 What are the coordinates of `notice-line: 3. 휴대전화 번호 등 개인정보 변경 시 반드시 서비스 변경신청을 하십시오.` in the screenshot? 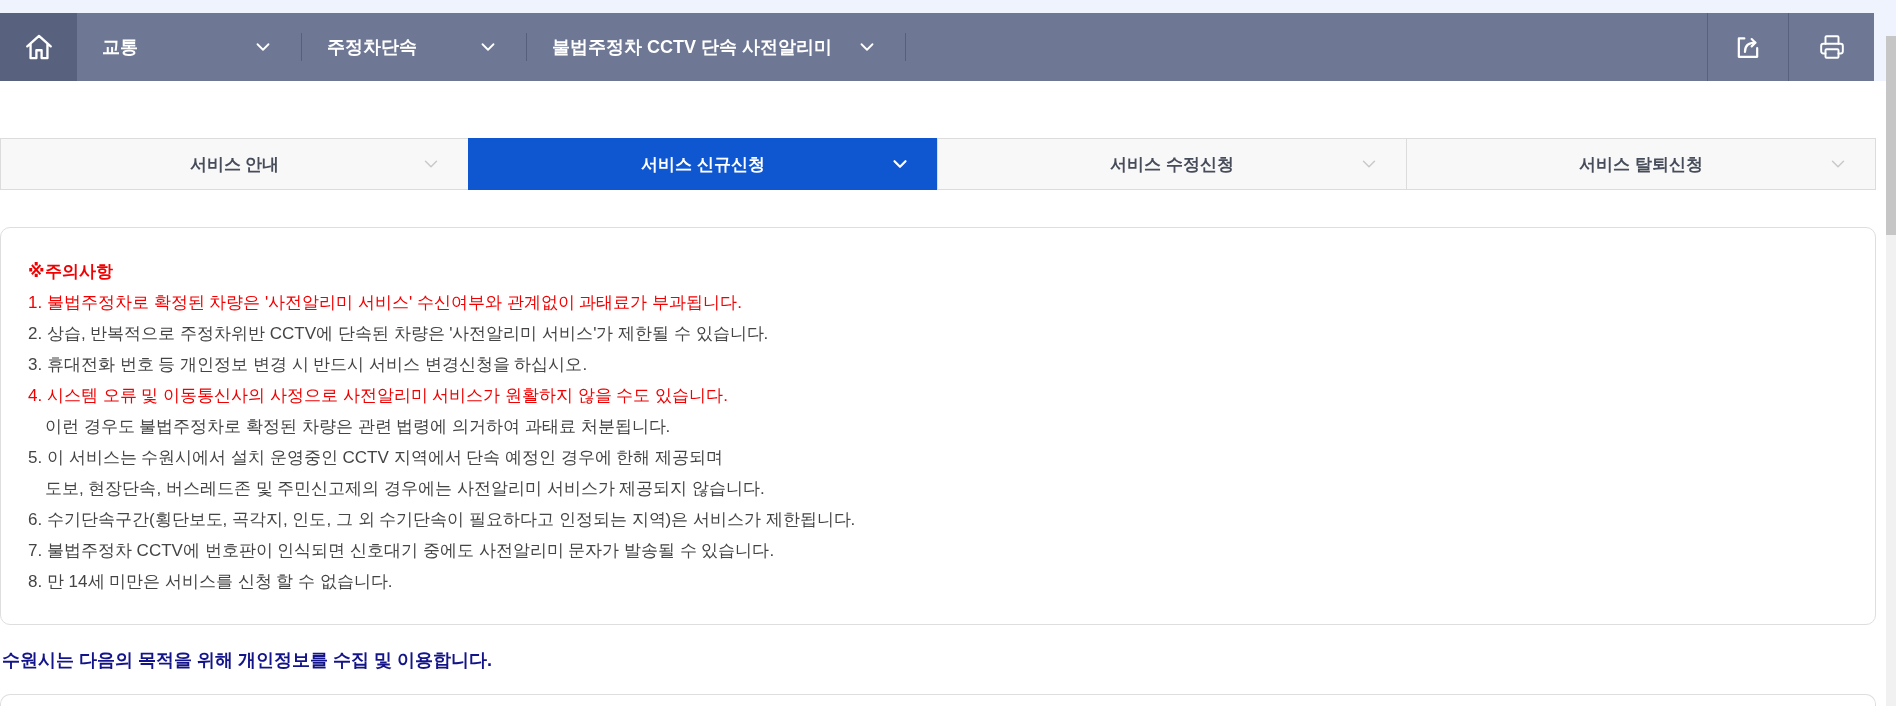 It's located at (308, 365).